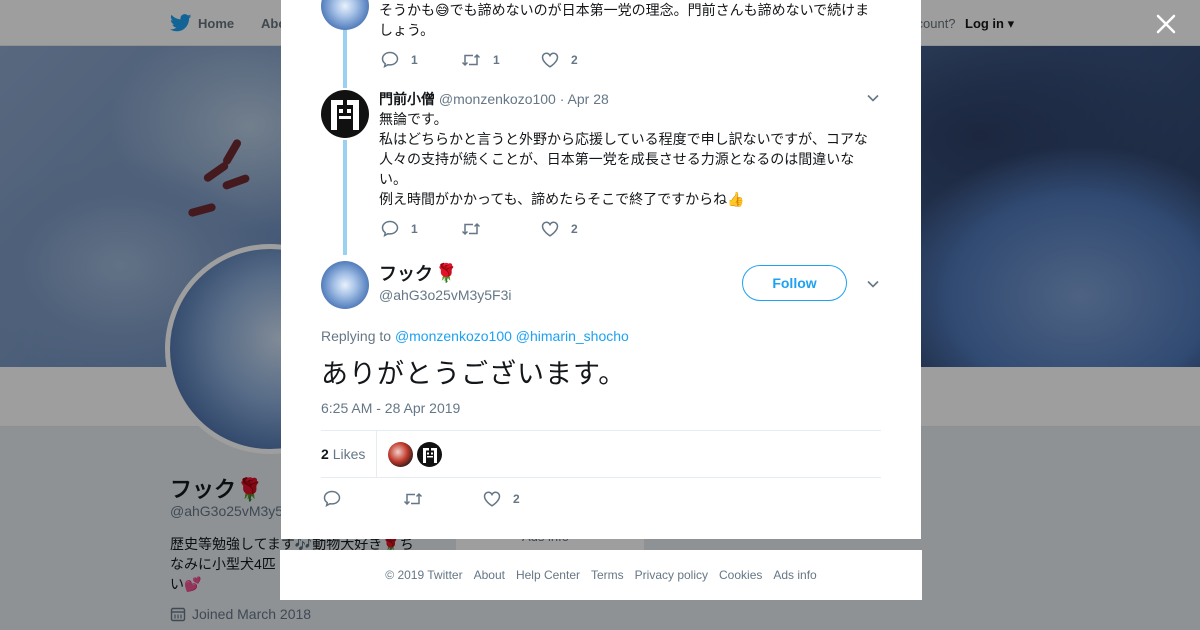 The height and width of the screenshot is (630, 1200). What do you see at coordinates (629, 20) in the screenshot?
I see `tweet-text: そうかも😅でも諦めないのが日本第一党の理念。門前さんも諦めないで続けま しょう。` at bounding box center [629, 20].